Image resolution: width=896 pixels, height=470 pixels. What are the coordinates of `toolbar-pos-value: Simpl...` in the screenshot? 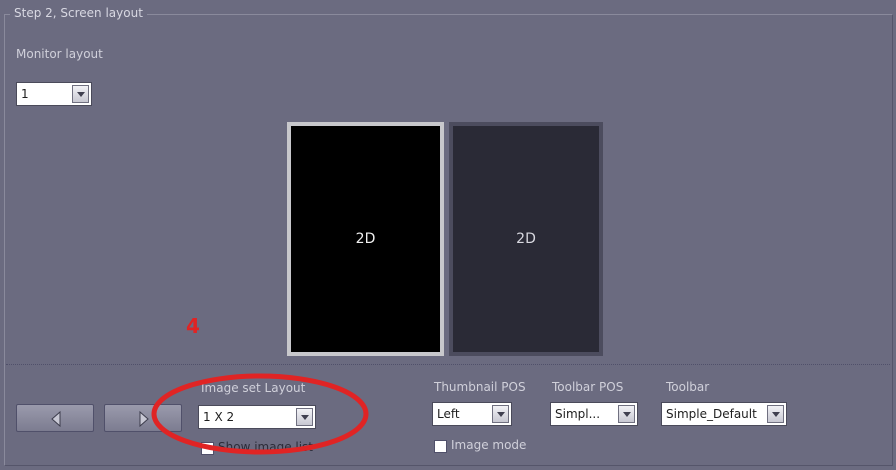 It's located at (578, 414).